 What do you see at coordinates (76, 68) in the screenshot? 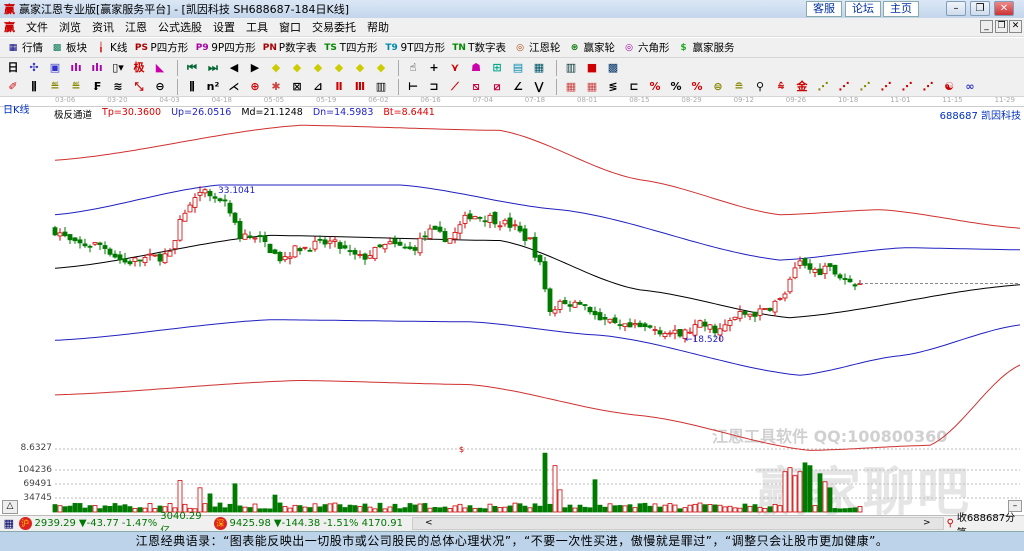
I see `tool-bars: ılı` at bounding box center [76, 68].